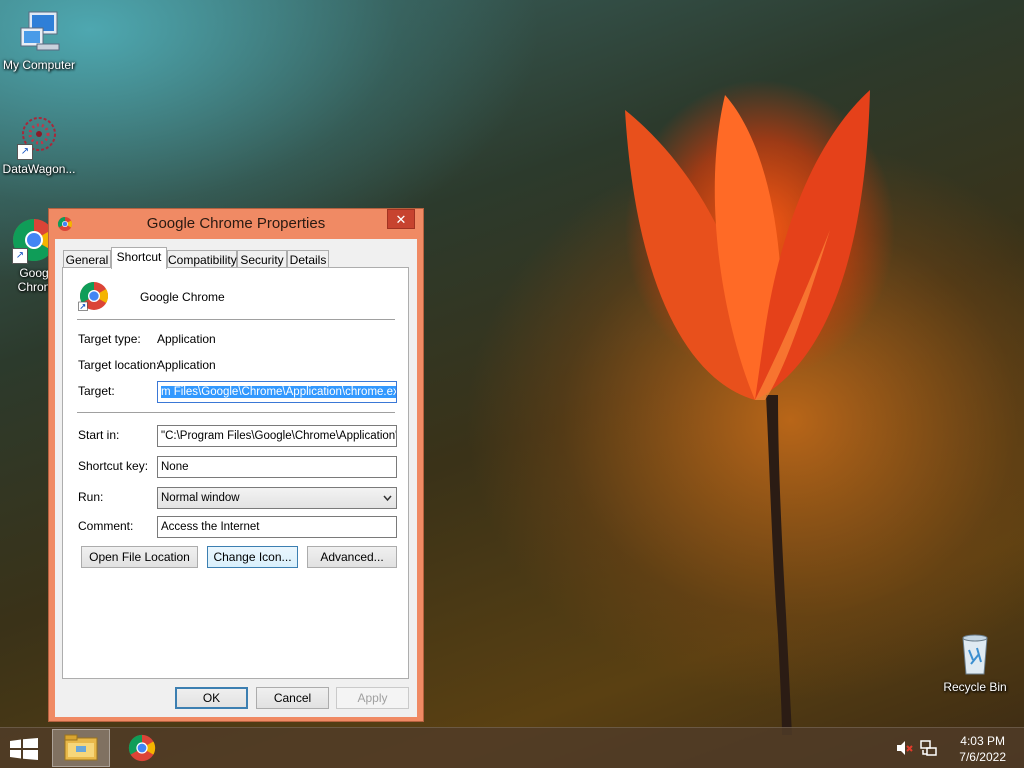 Image resolution: width=1024 pixels, height=768 pixels. What do you see at coordinates (277, 467) in the screenshot?
I see `shortcut-key-input: None` at bounding box center [277, 467].